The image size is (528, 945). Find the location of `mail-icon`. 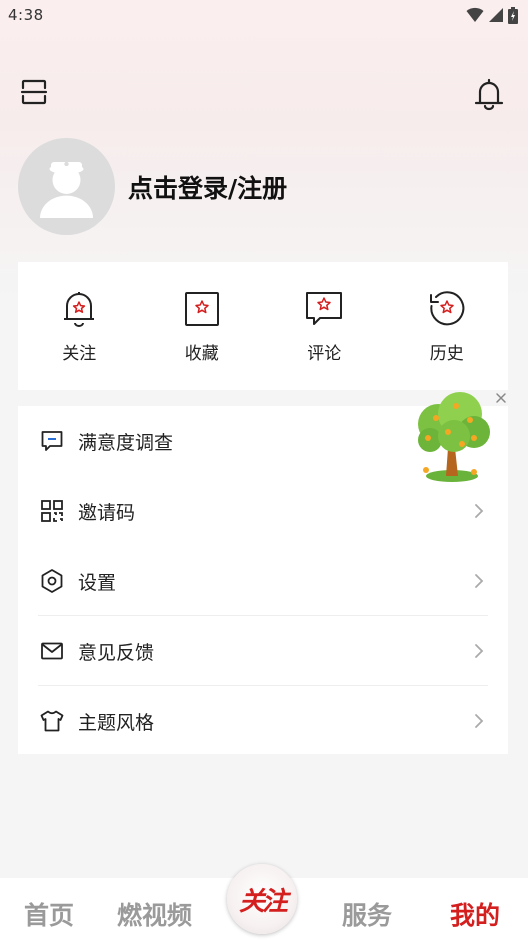

mail-icon is located at coordinates (52, 651).